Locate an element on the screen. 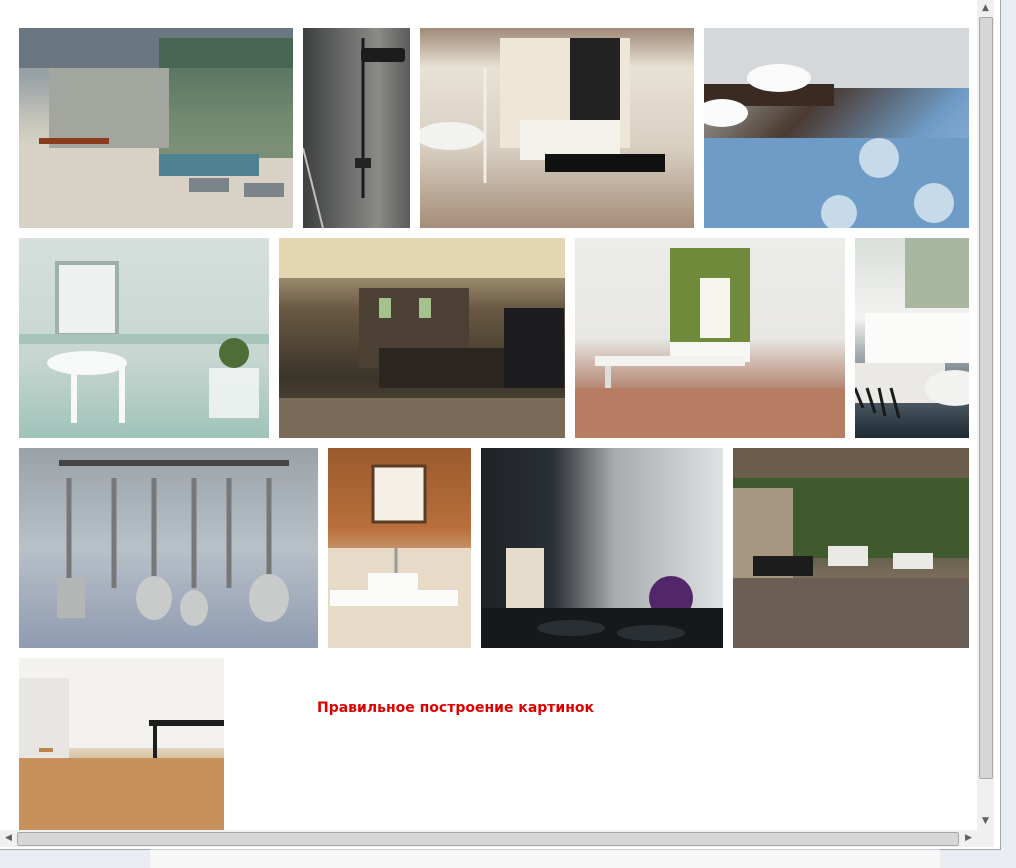  blue-pattern-floor-bathroom-photo is located at coordinates (836, 128).